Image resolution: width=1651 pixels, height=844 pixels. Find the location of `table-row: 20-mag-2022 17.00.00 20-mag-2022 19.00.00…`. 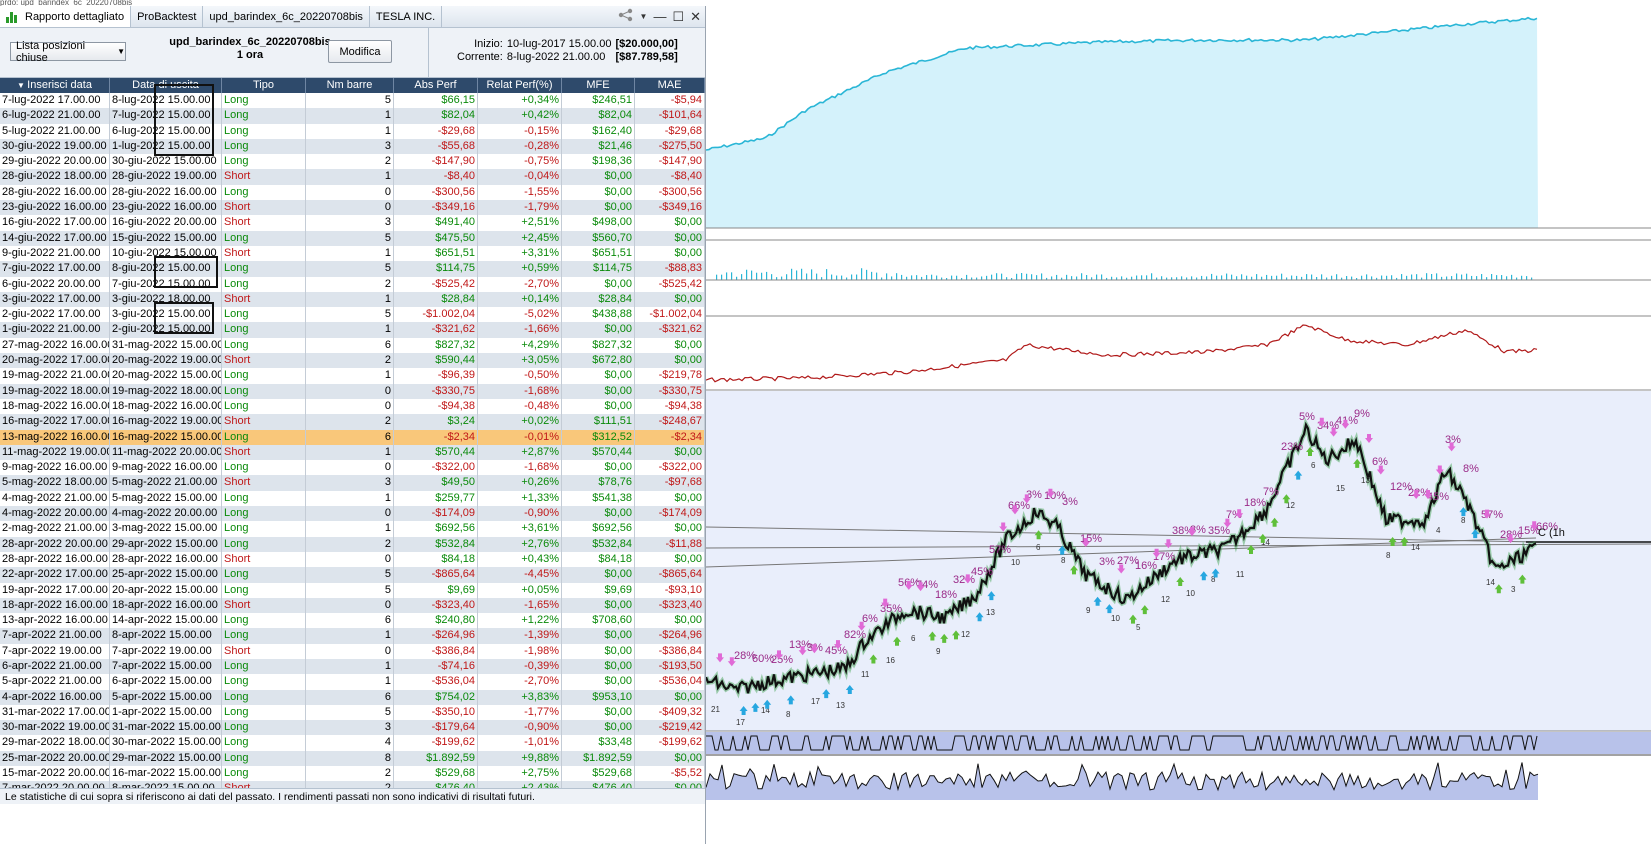

table-row: 20-mag-2022 17.00.00 20-mag-2022 19.00.00… is located at coordinates (352, 361).